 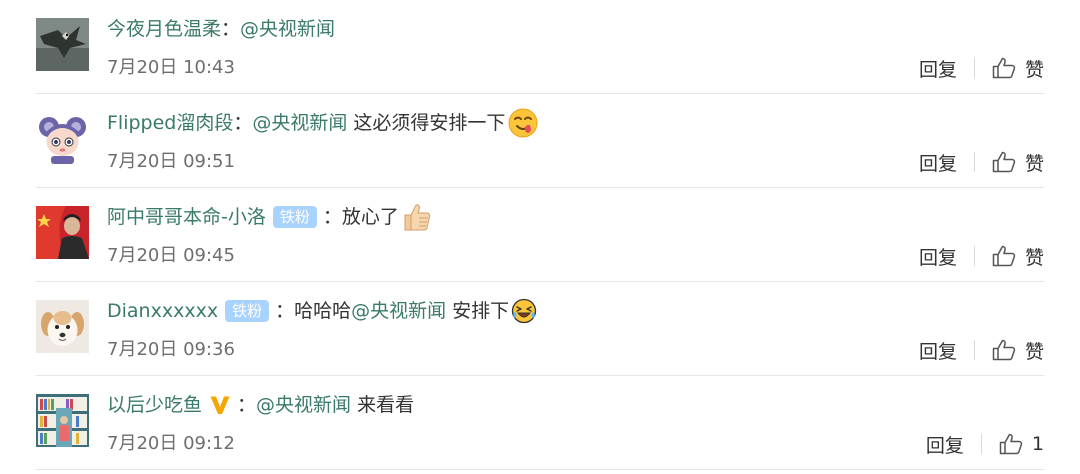 I want to click on verified-v-icon, so click(x=220, y=405).